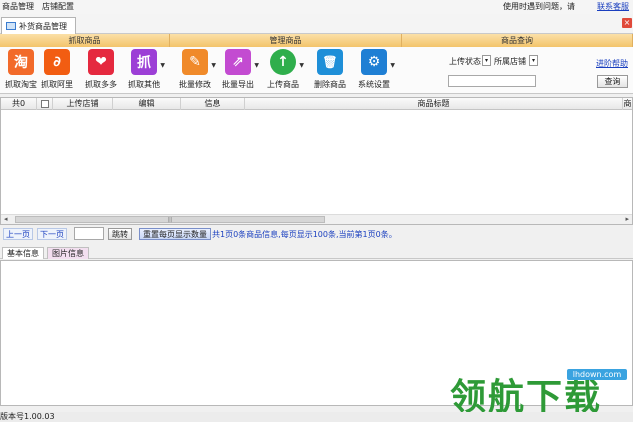 This screenshot has width=633, height=422. What do you see at coordinates (27, 416) in the screenshot?
I see `version-label: 版本号1.00.03` at bounding box center [27, 416].